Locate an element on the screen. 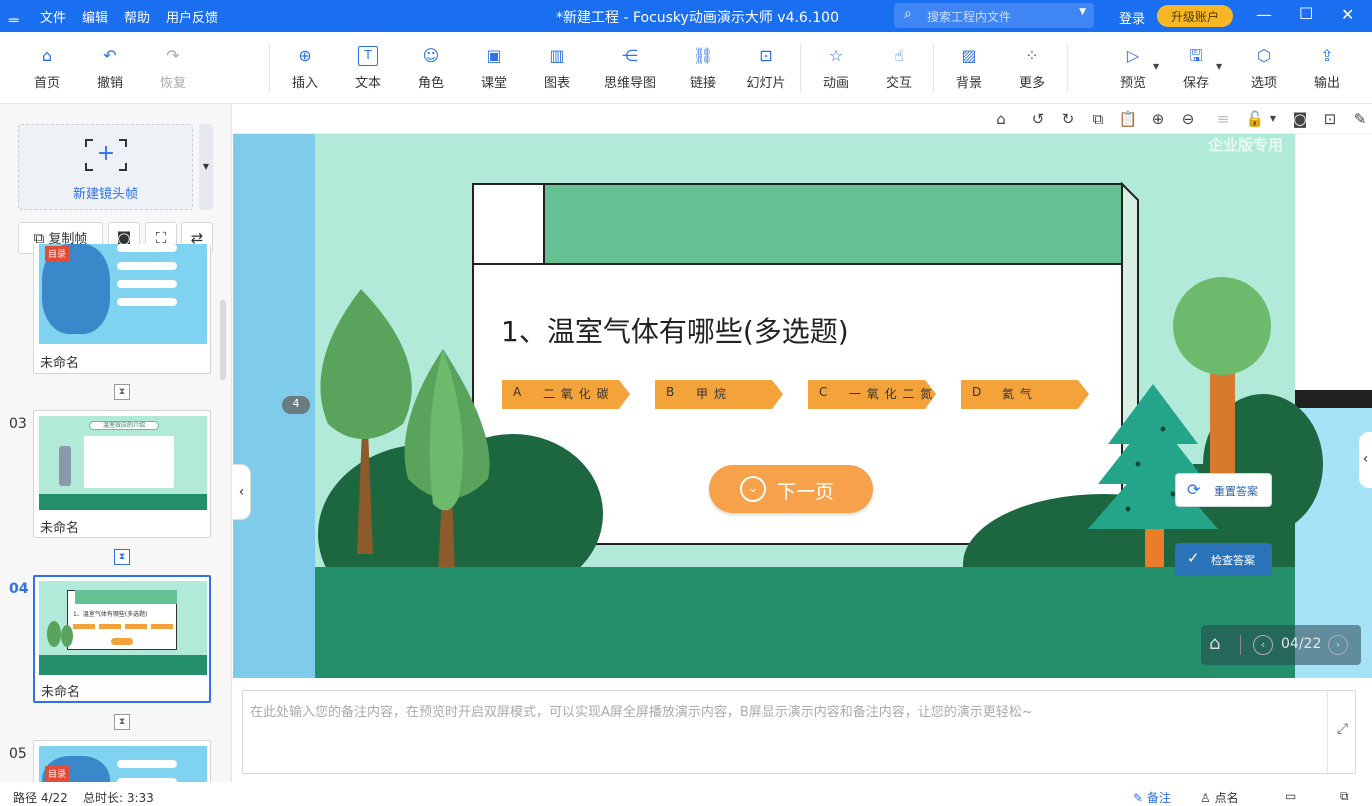 The height and width of the screenshot is (806, 1372). chevron-down-icon: ▼ is located at coordinates (1082, 12).